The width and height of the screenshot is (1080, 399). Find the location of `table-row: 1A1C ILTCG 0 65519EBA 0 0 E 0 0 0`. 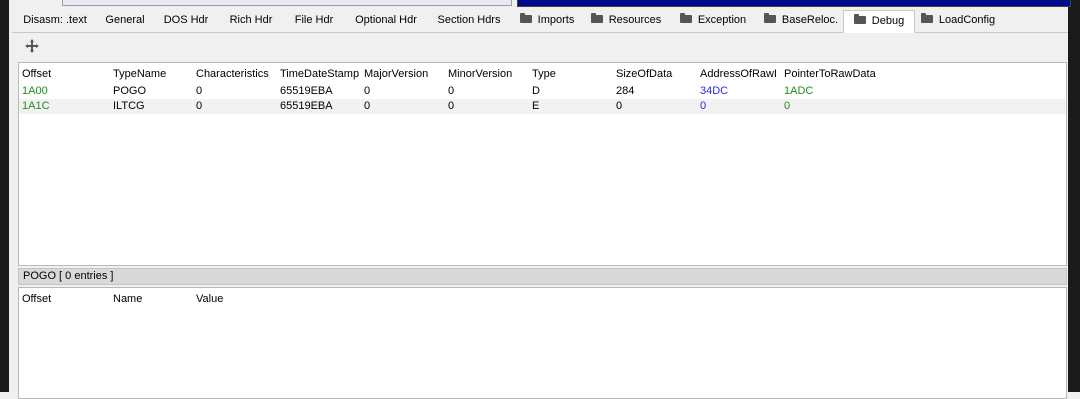

table-row: 1A1C ILTCG 0 65519EBA 0 0 E 0 0 0 is located at coordinates (542, 106).